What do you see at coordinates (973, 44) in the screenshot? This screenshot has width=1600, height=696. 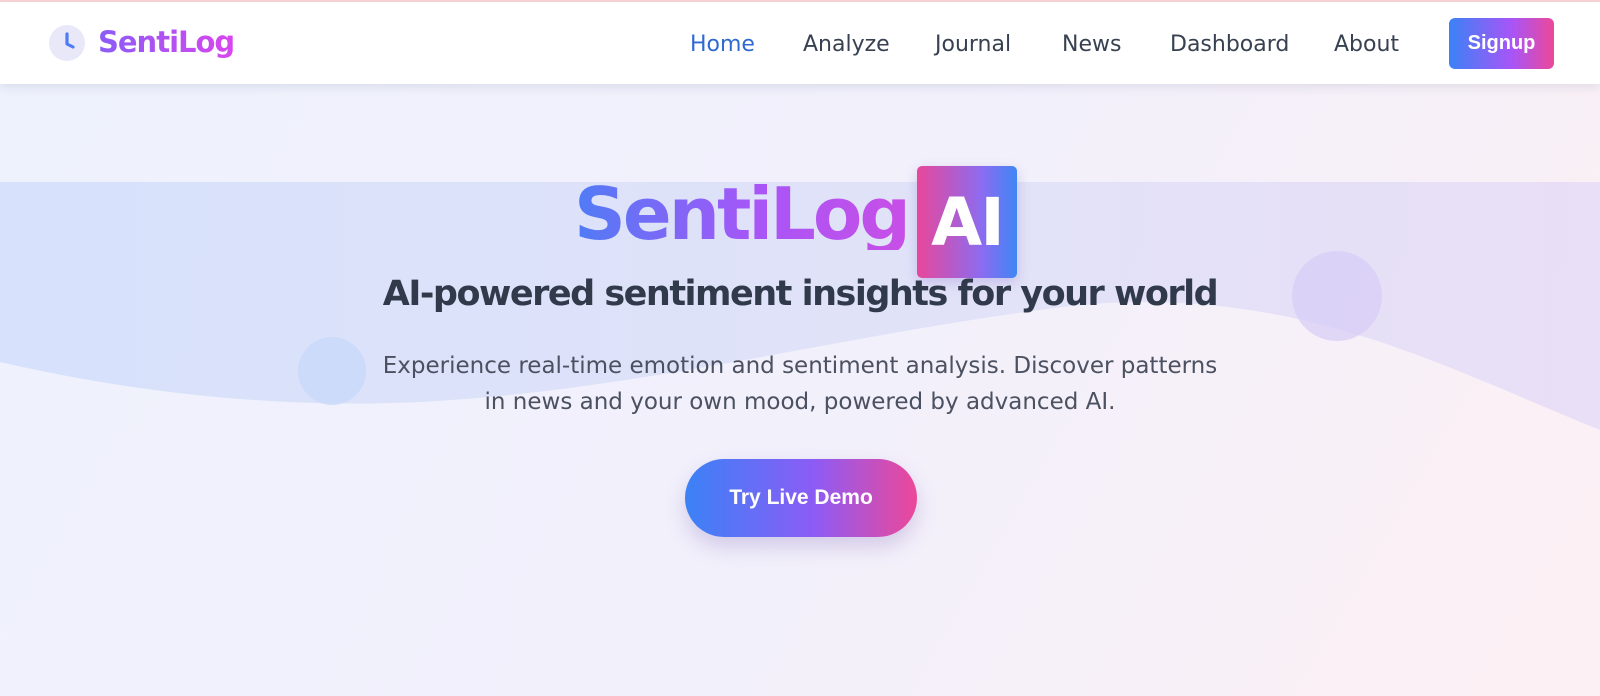 I see `nav-item-journal: Journal` at bounding box center [973, 44].